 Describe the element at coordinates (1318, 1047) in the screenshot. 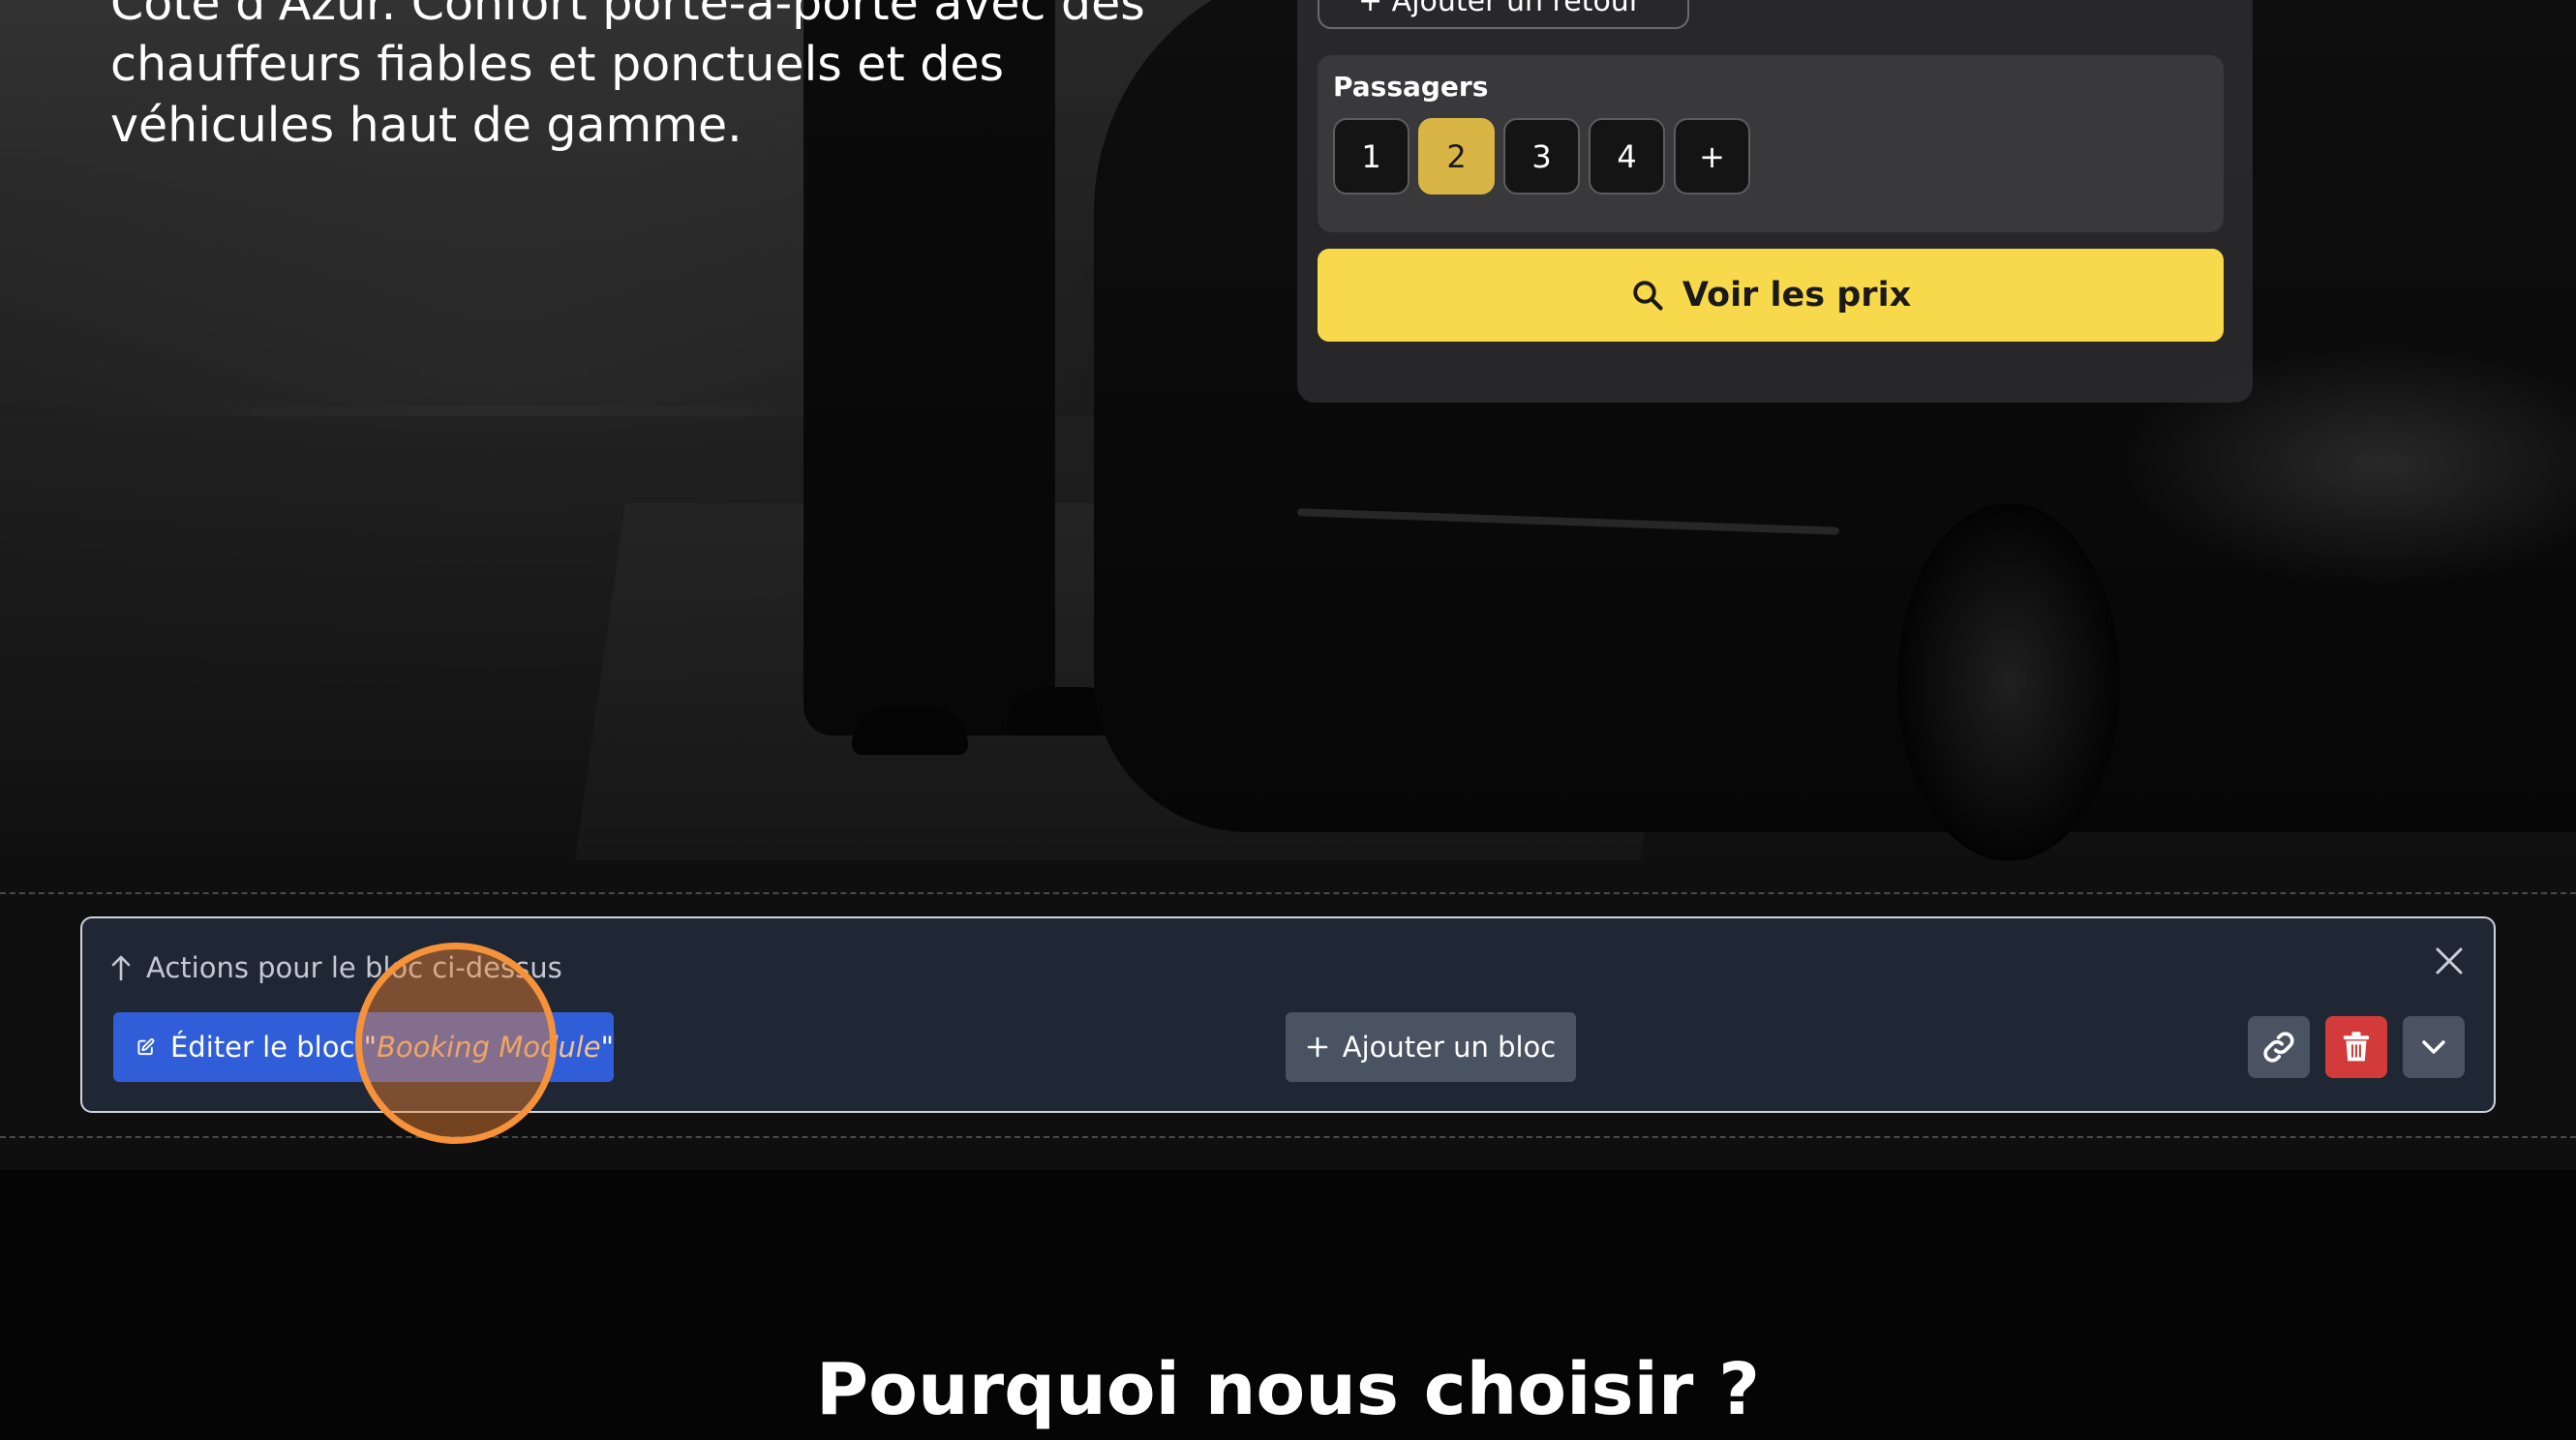

I see `plus-icon` at that location.